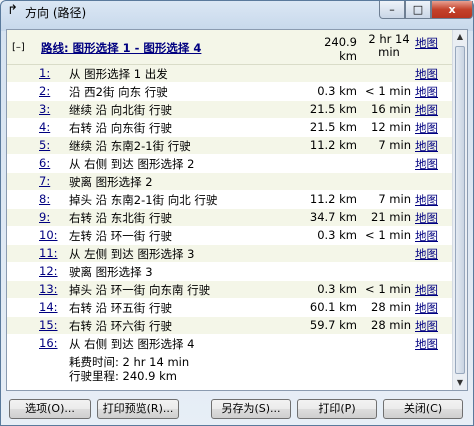 The height and width of the screenshot is (426, 474). I want to click on step-distance: 21.5 km, so click(333, 127).